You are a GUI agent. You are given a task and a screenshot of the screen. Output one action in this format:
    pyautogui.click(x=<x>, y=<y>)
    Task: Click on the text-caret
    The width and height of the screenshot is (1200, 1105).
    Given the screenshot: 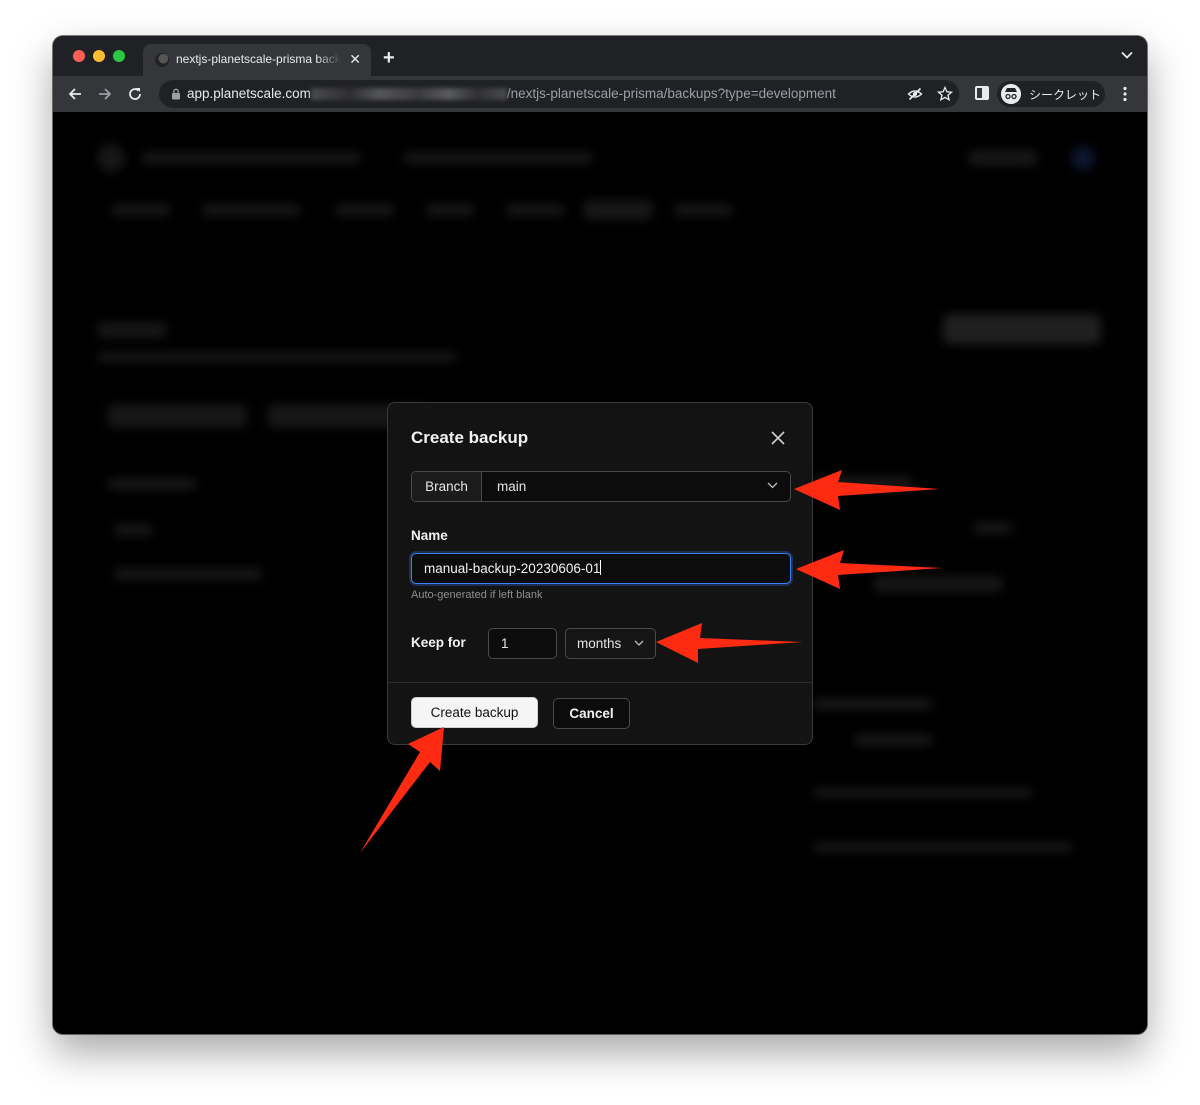 What is the action you would take?
    pyautogui.click(x=601, y=567)
    